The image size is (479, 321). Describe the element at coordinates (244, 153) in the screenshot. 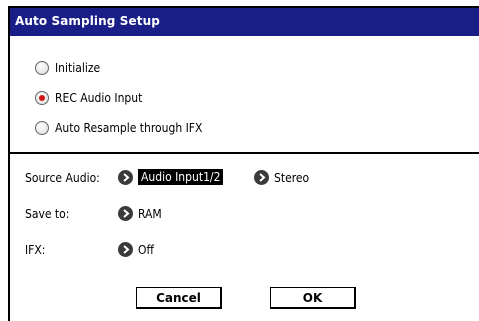

I see `section-divider` at that location.